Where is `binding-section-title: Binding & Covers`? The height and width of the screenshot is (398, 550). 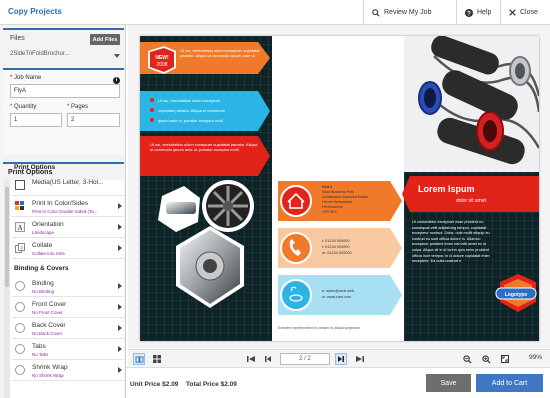
binding-section-title: Binding & Covers is located at coordinates (41, 268).